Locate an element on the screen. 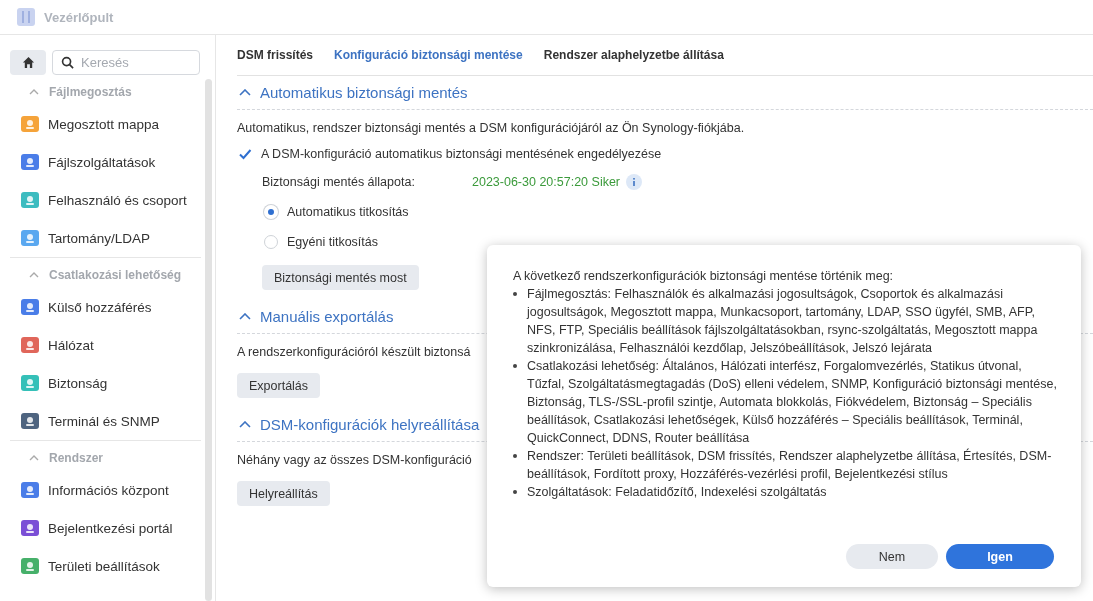 Image resolution: width=1093 pixels, height=601 pixels. sidebar-item: Területi beállítások is located at coordinates (105, 566).